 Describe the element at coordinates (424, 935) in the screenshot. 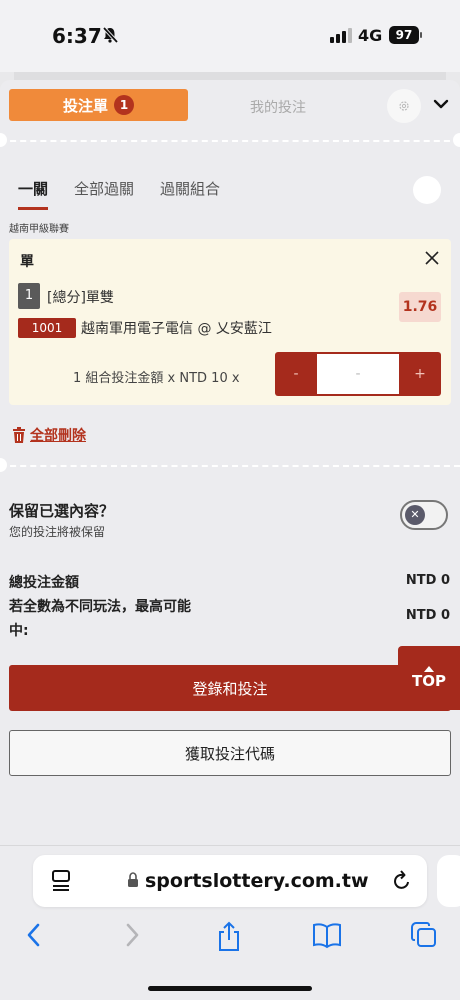

I see `tabs-icon` at that location.